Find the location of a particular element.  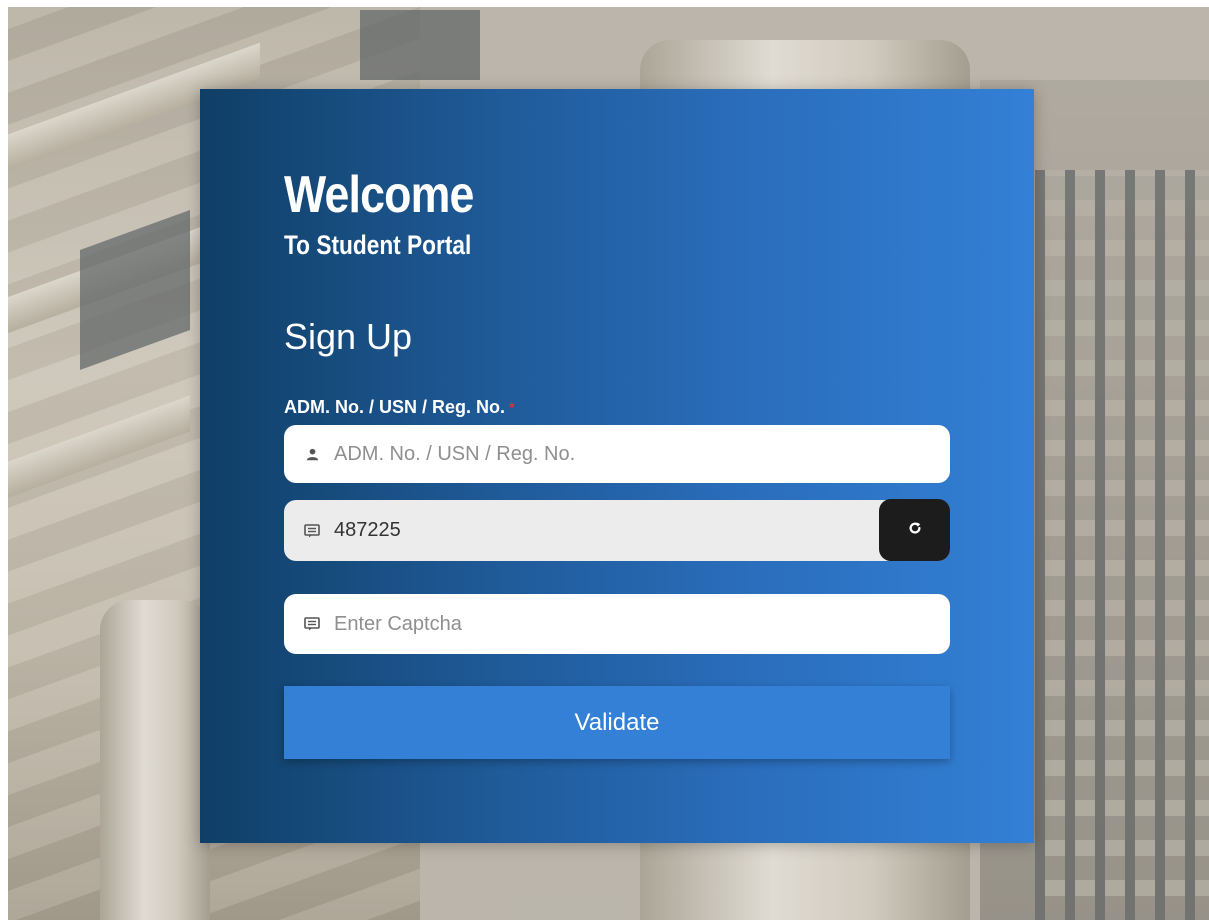

captcha-display-field: 487225 is located at coordinates (617, 530).